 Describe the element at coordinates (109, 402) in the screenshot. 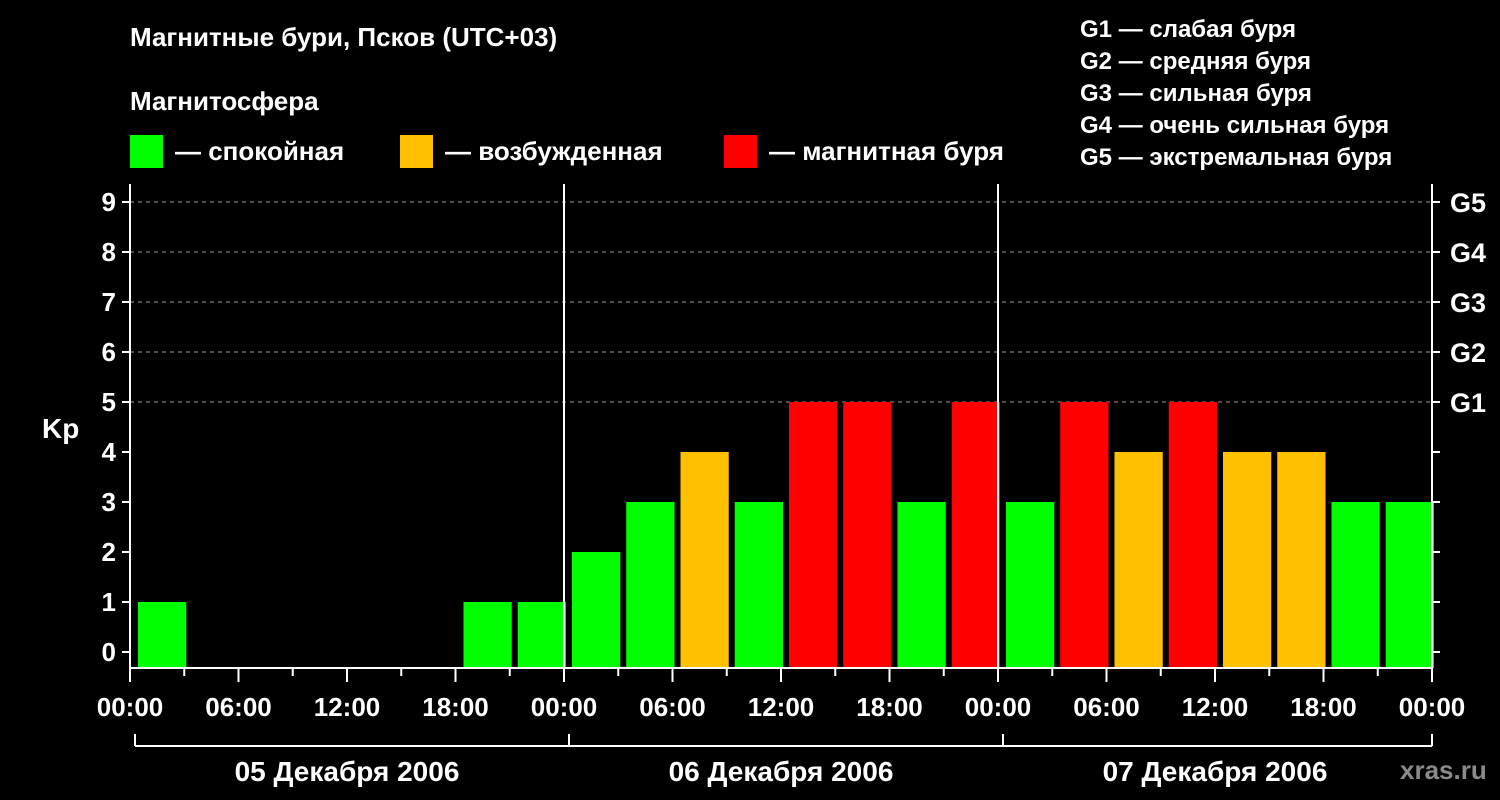

I see `y-tick-label: 5` at that location.